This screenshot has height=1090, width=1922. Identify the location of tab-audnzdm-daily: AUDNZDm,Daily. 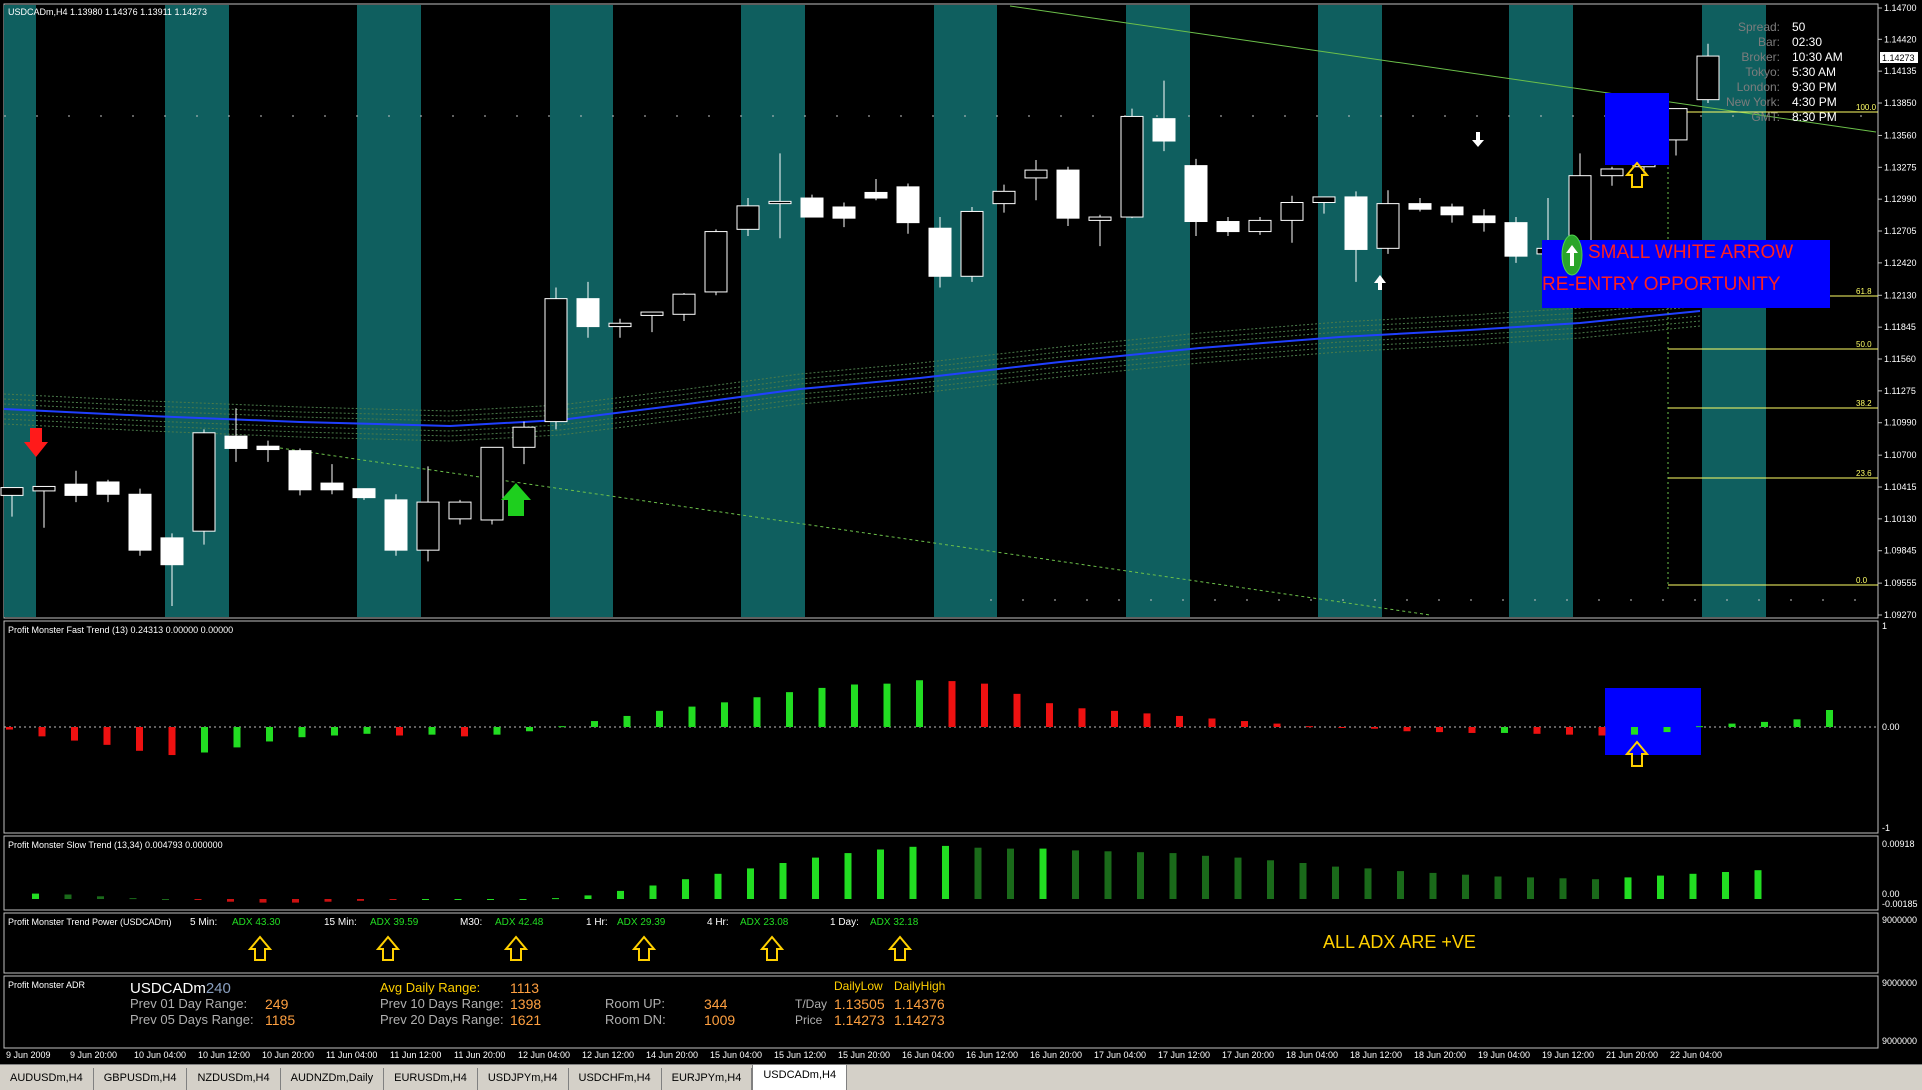
(333, 1079).